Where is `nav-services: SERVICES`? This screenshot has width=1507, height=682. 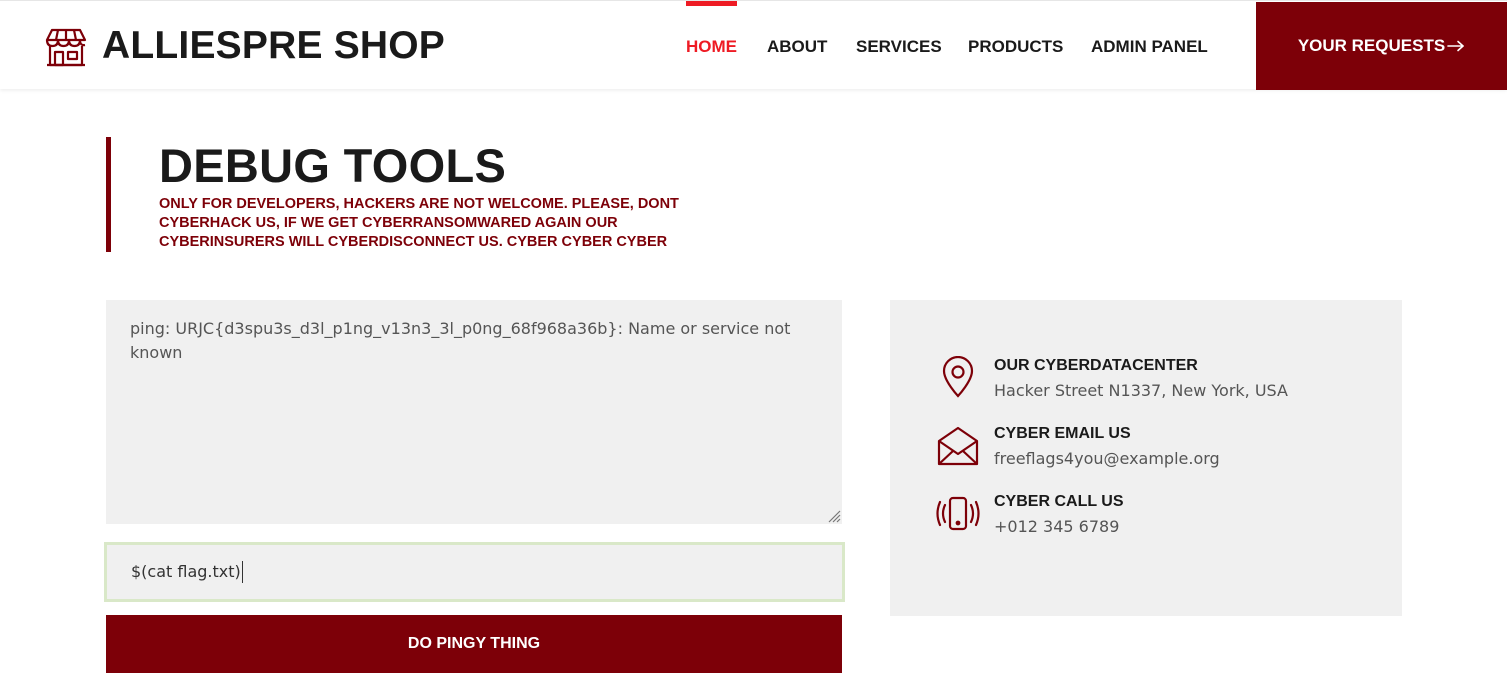
nav-services: SERVICES is located at coordinates (899, 45).